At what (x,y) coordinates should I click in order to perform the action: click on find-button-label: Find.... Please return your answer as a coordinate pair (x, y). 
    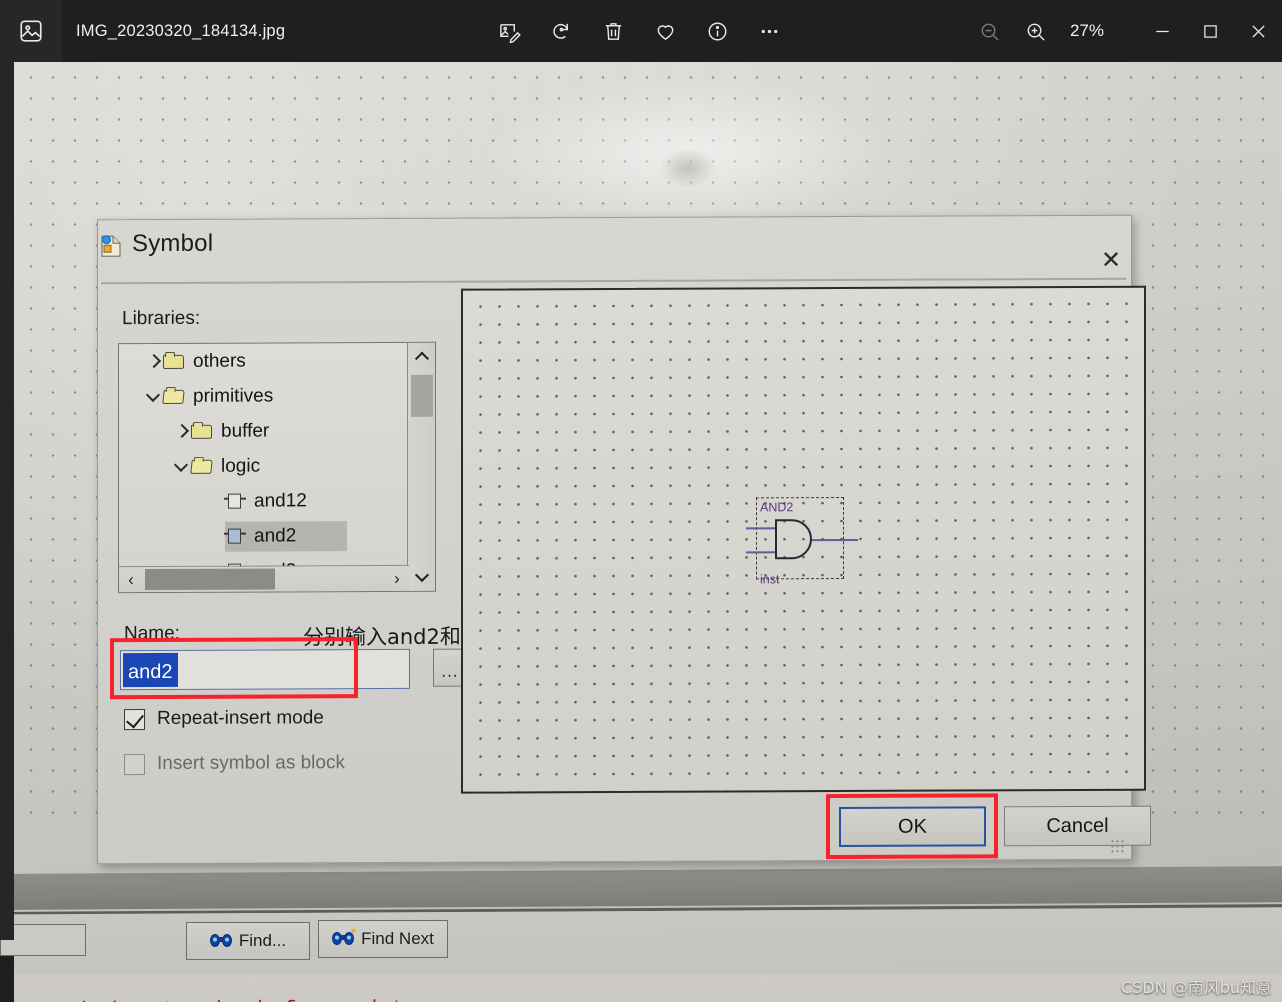
    Looking at the image, I should click on (262, 940).